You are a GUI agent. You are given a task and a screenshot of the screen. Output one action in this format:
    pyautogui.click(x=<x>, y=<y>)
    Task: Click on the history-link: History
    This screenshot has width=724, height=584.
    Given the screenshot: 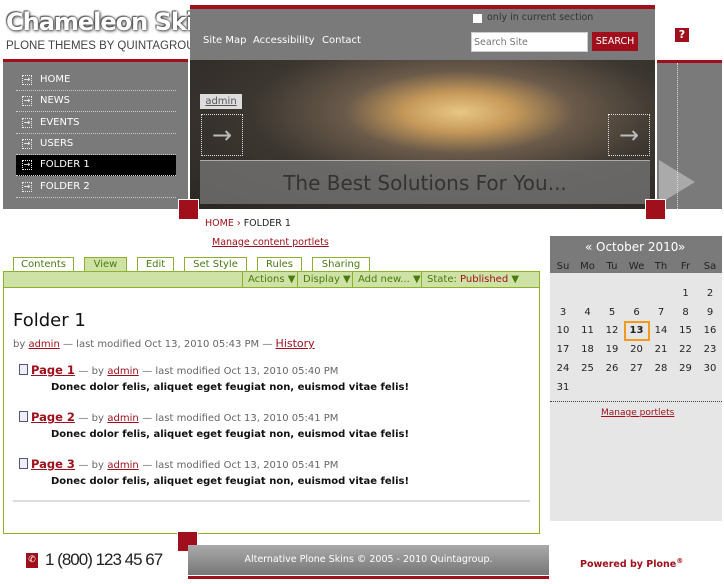 What is the action you would take?
    pyautogui.click(x=295, y=343)
    